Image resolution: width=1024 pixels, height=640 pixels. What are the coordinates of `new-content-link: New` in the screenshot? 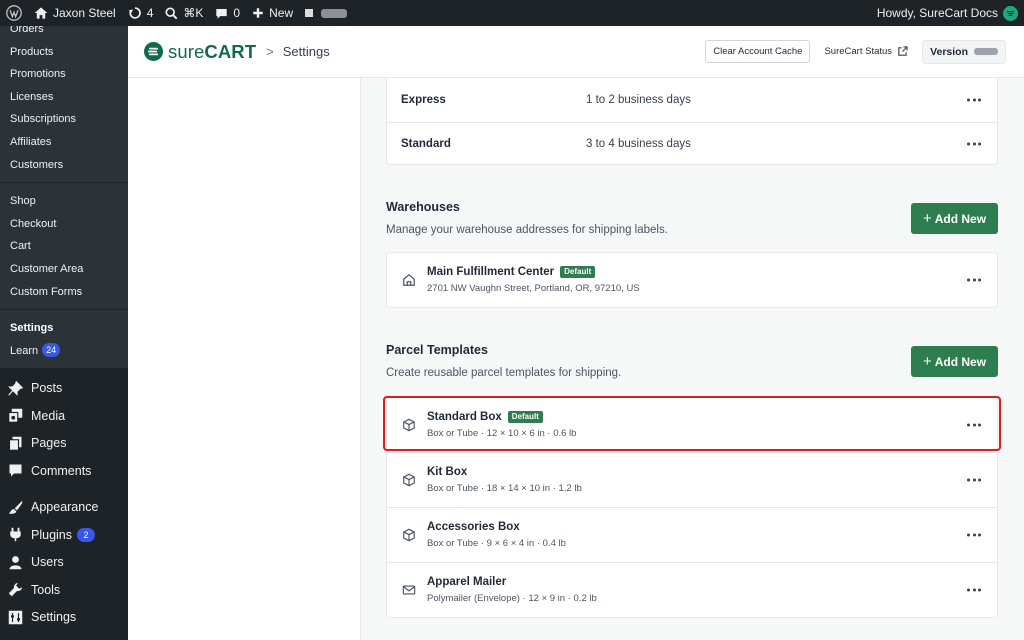 It's located at (272, 13).